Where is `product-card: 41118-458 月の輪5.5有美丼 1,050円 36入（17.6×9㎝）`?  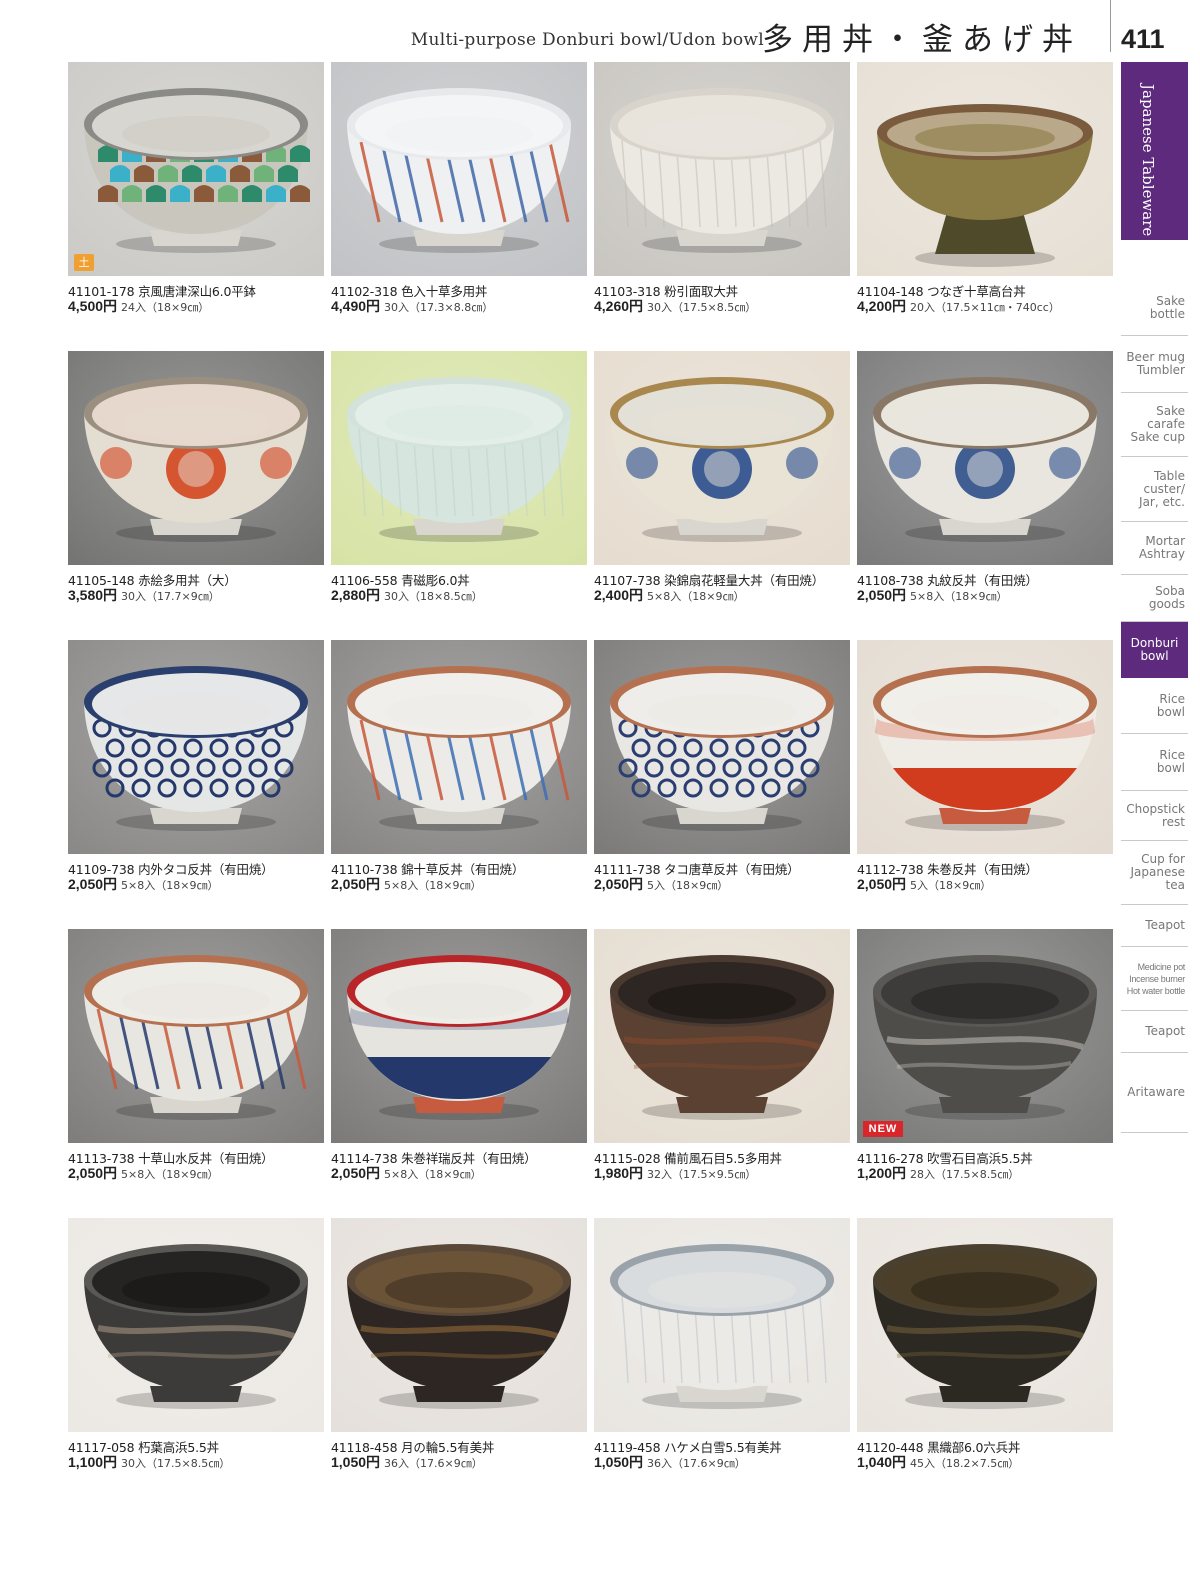 product-card: 41118-458 月の輪5.5有美丼 1,050円 36入（17.6×9㎝） is located at coordinates (459, 1353).